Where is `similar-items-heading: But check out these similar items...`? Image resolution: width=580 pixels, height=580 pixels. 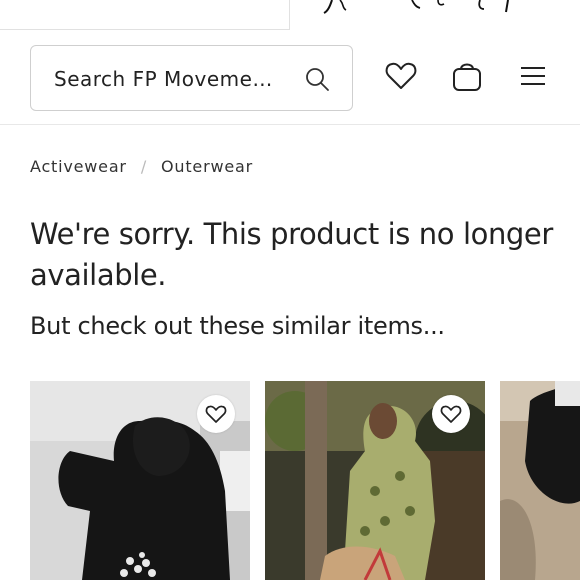 similar-items-heading: But check out these similar items... is located at coordinates (237, 326).